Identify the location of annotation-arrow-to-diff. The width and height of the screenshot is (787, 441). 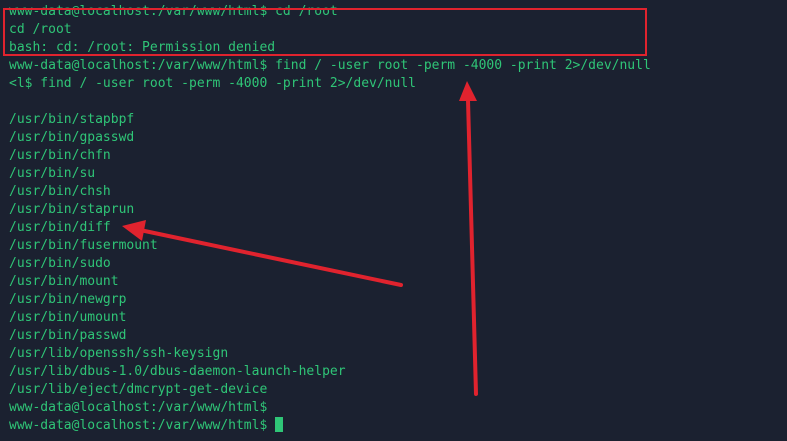
(262, 253).